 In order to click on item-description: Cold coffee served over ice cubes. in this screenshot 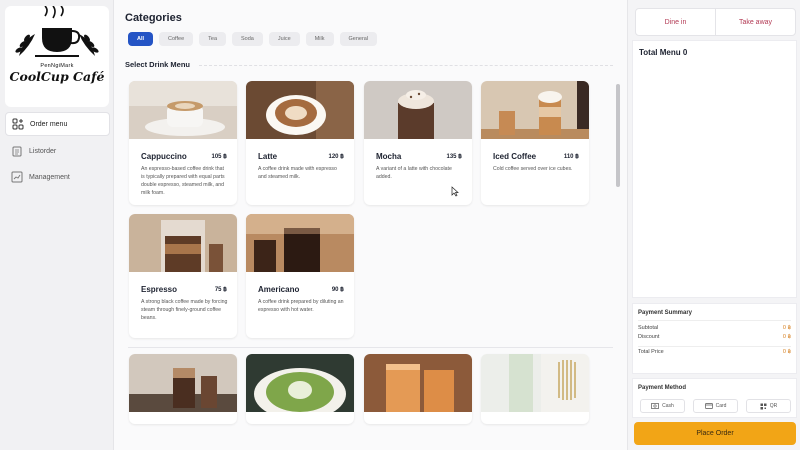, I will do `click(533, 169)`.